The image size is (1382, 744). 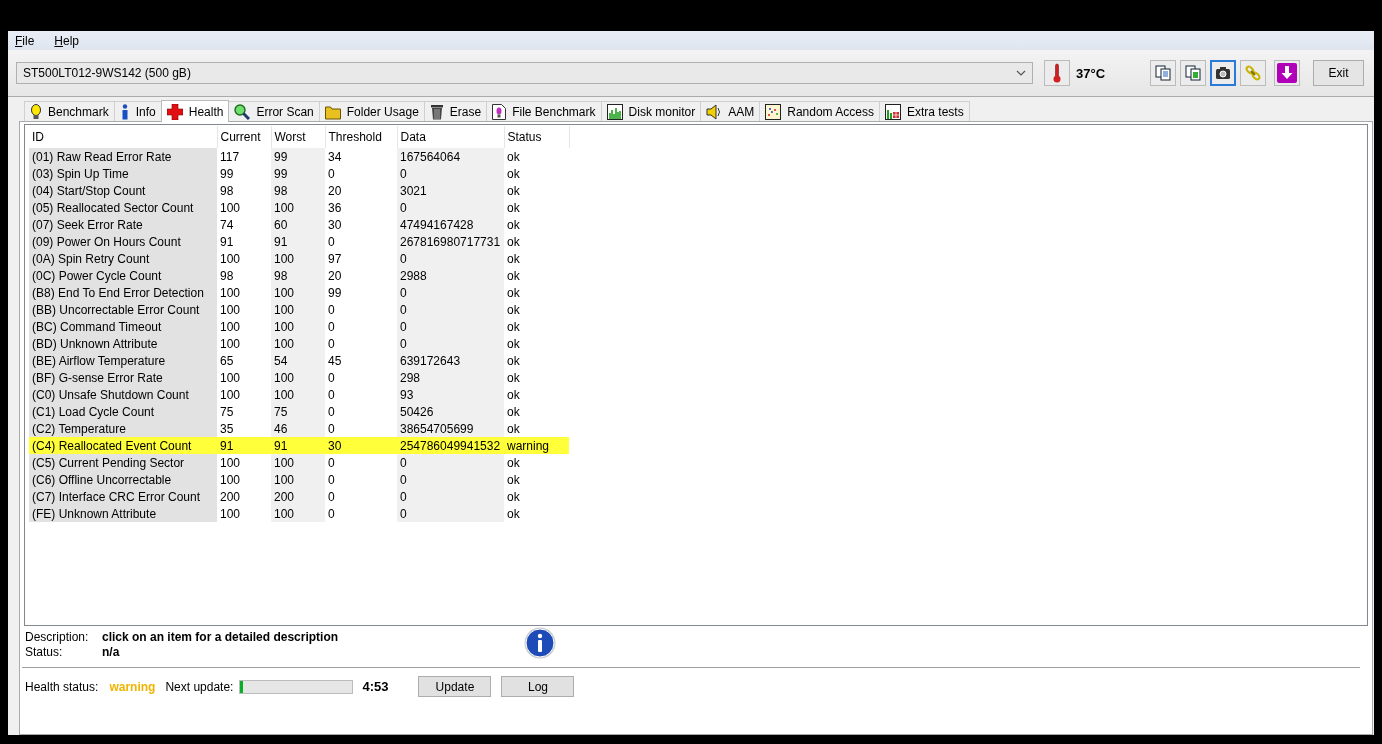 What do you see at coordinates (299, 462) in the screenshot?
I see `table-row: (C5) Current Pending Sector 100 100 0 0 ok` at bounding box center [299, 462].